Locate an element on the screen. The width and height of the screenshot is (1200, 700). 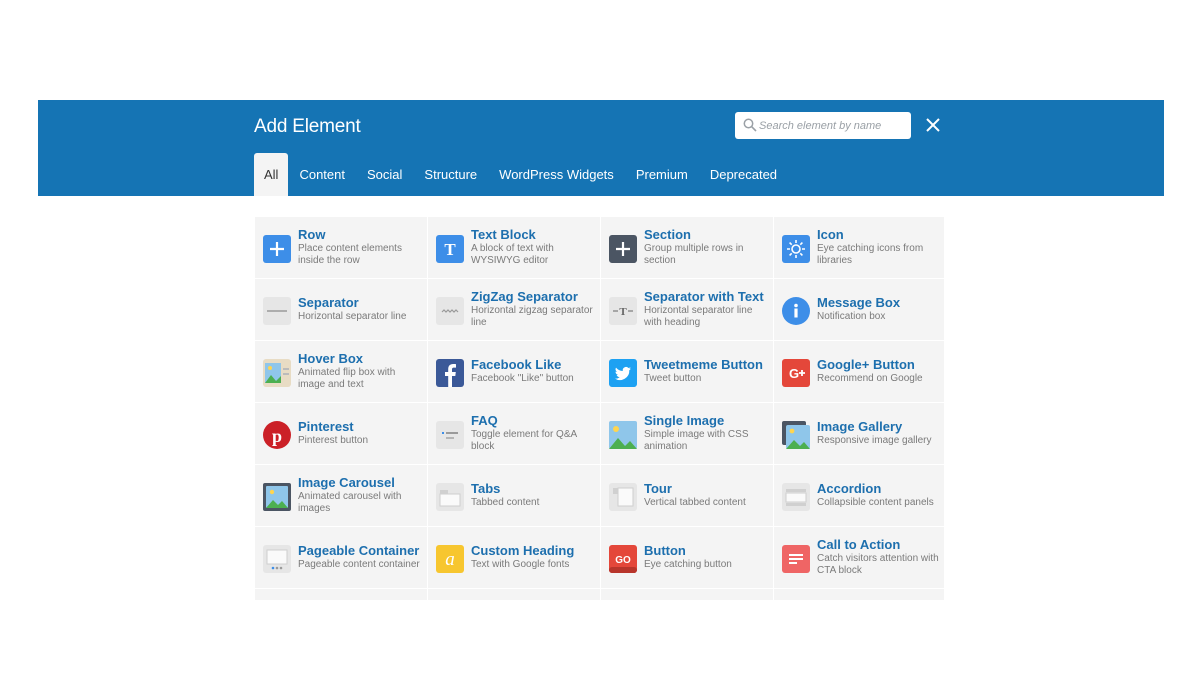
tab-social: Social is located at coordinates (384, 174).